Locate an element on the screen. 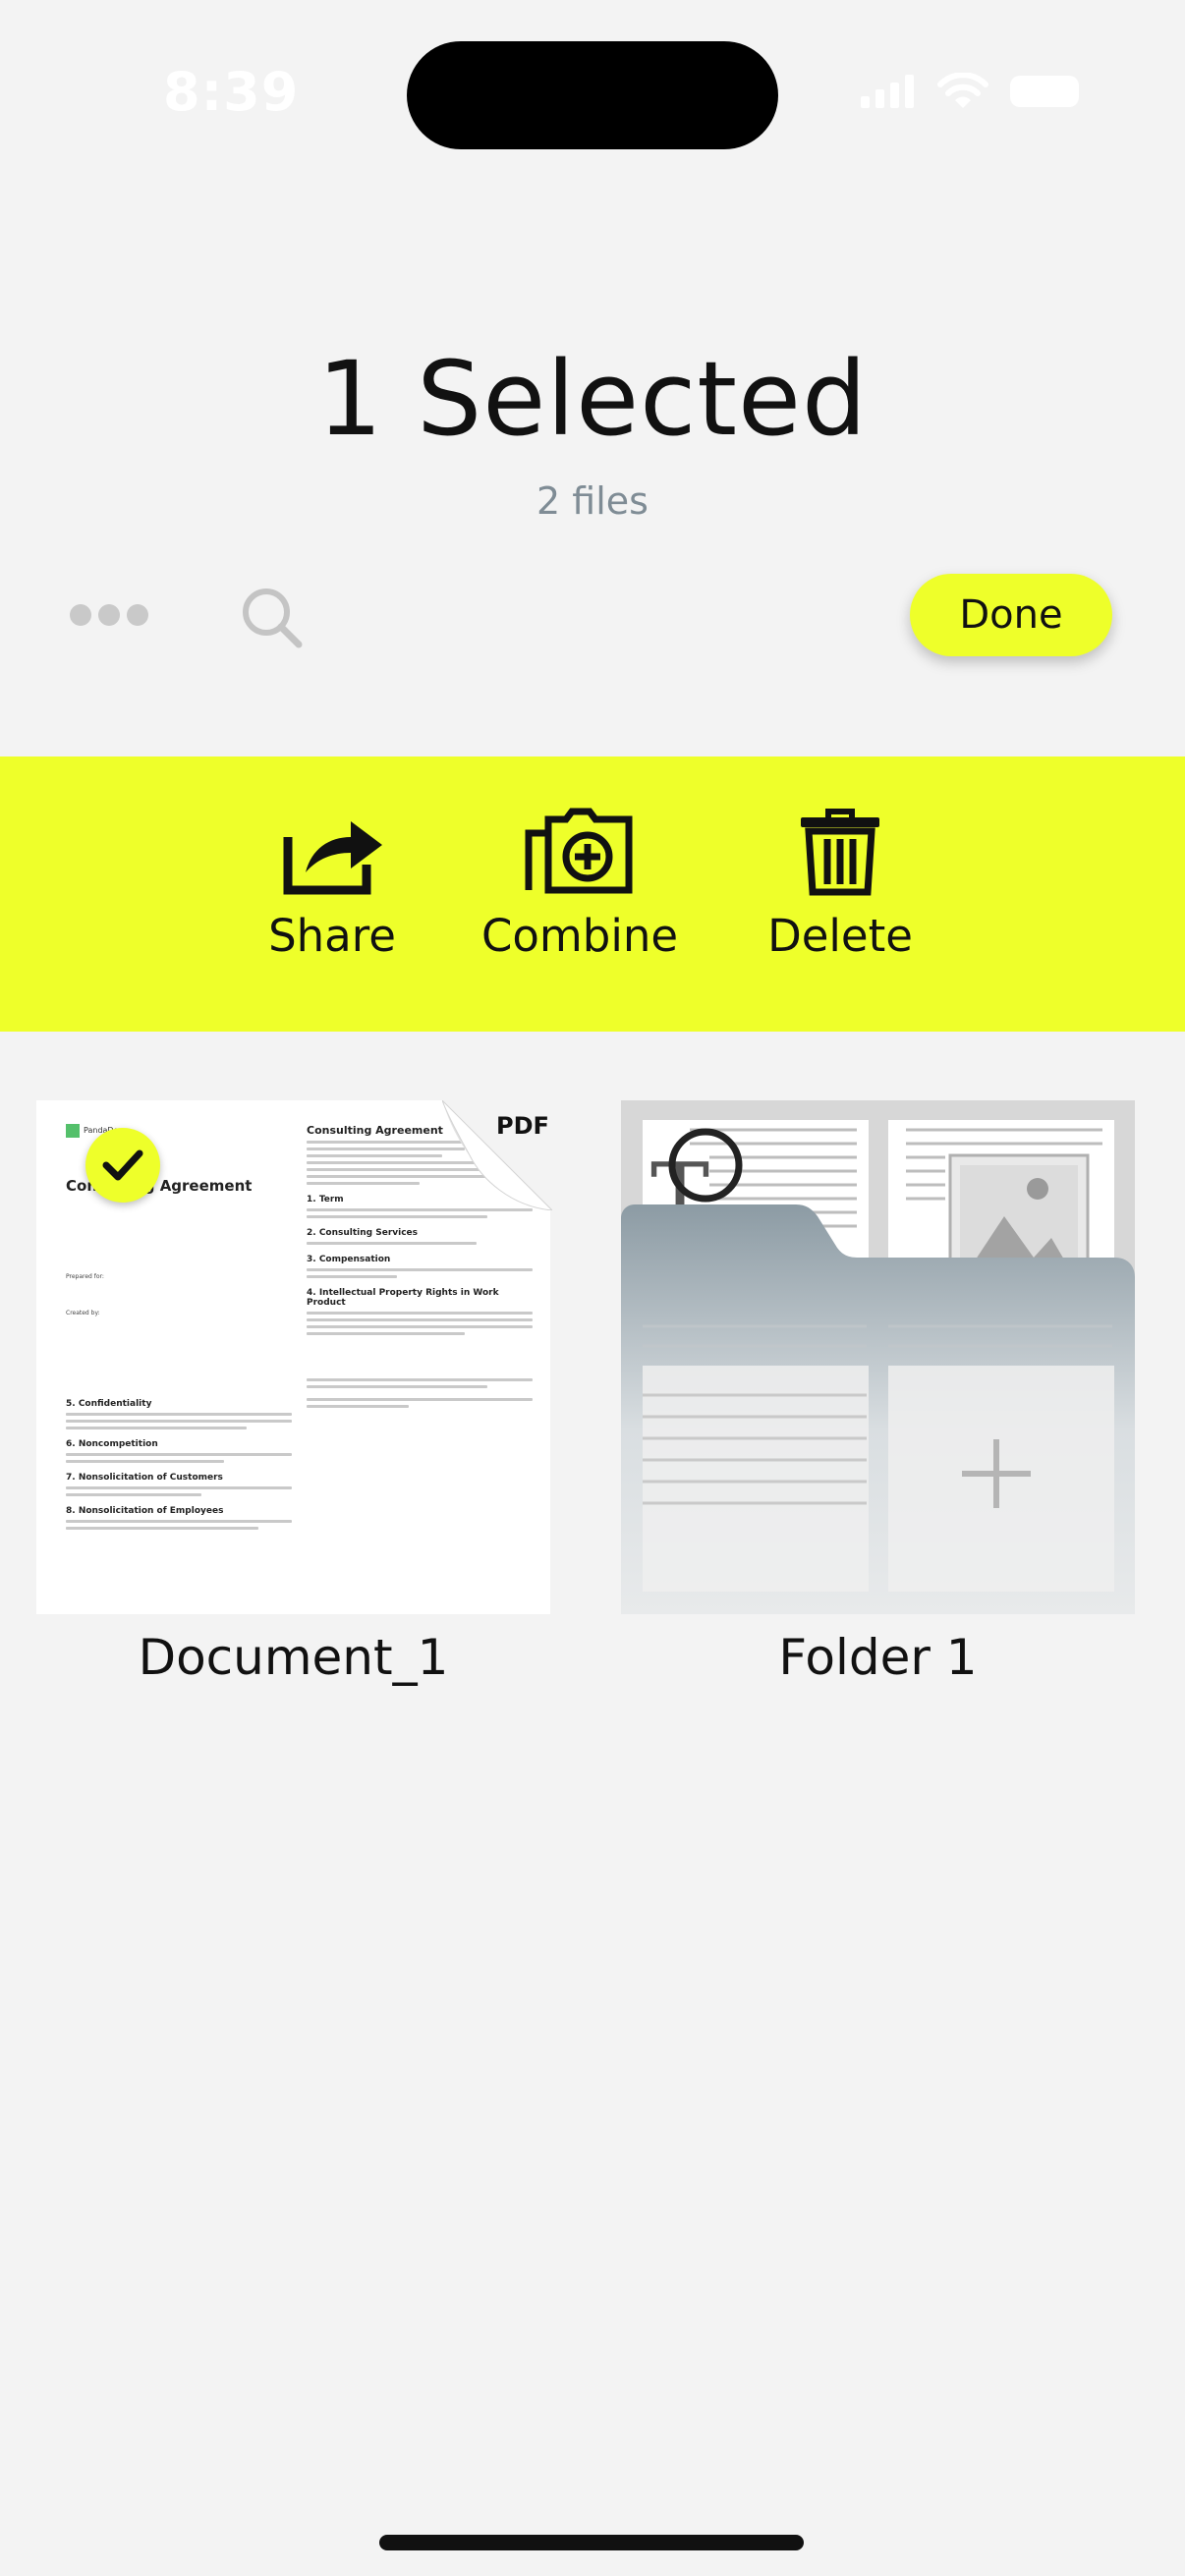 The height and width of the screenshot is (2576, 1185). selected-checkmark is located at coordinates (123, 1165).